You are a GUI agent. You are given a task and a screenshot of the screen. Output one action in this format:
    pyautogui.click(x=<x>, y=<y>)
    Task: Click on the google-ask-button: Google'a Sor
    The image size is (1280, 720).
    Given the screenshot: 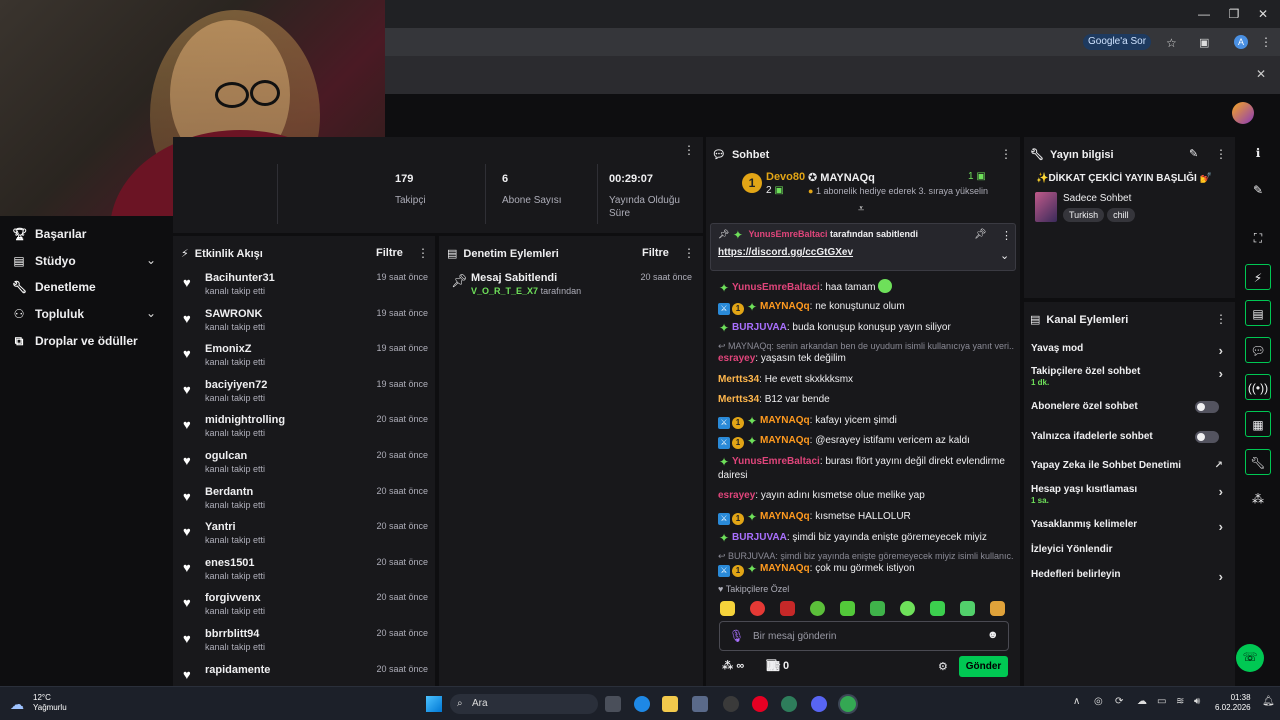 What is the action you would take?
    pyautogui.click(x=1117, y=42)
    